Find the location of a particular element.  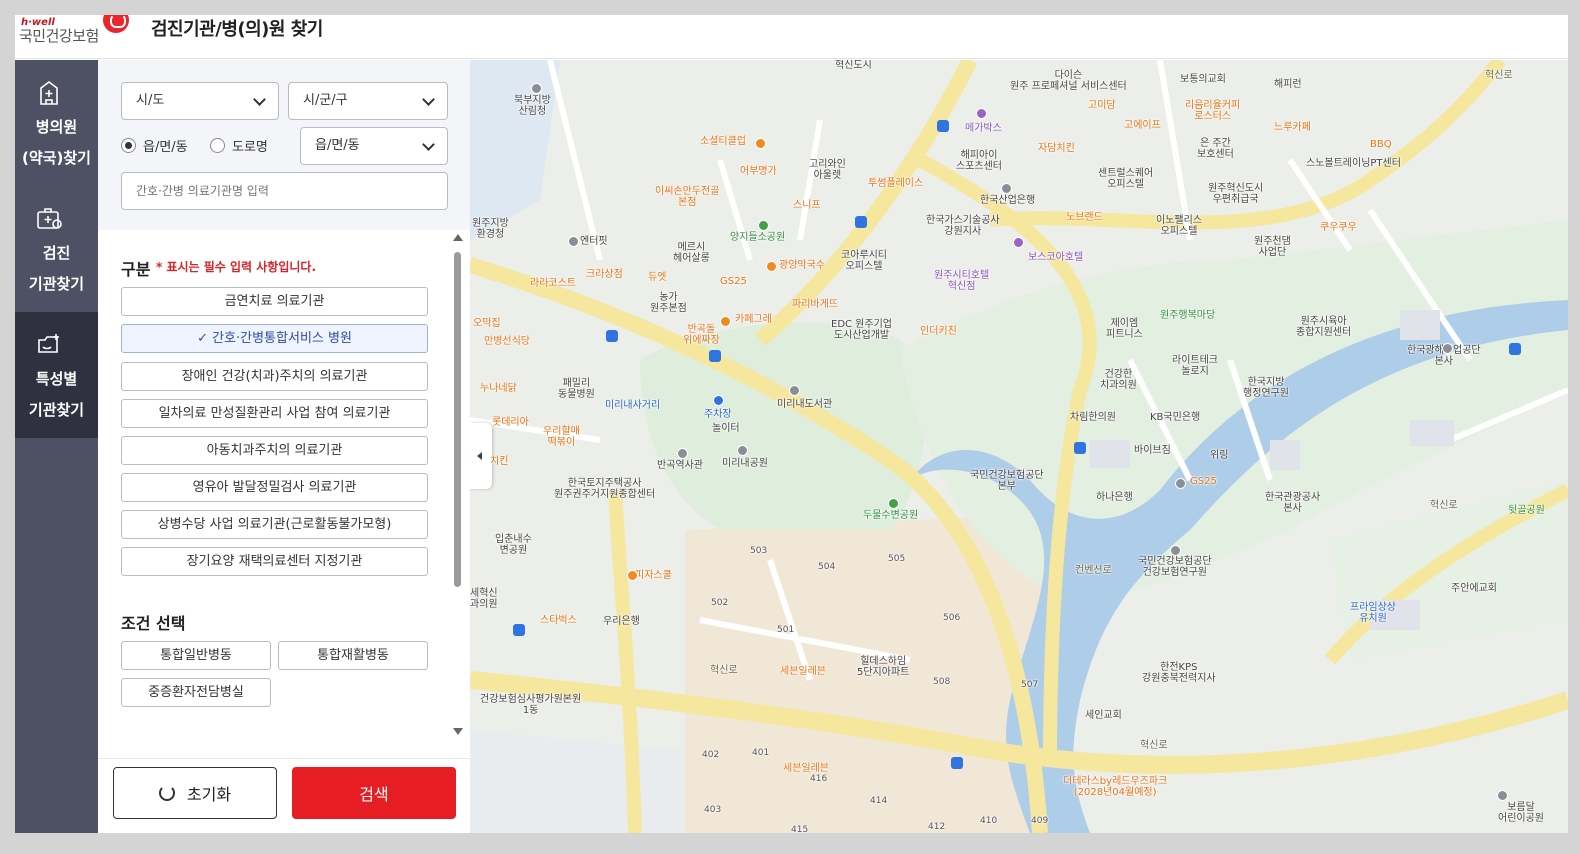

category-option: 영유아 발달정밀검사 의료기관 is located at coordinates (274, 487).